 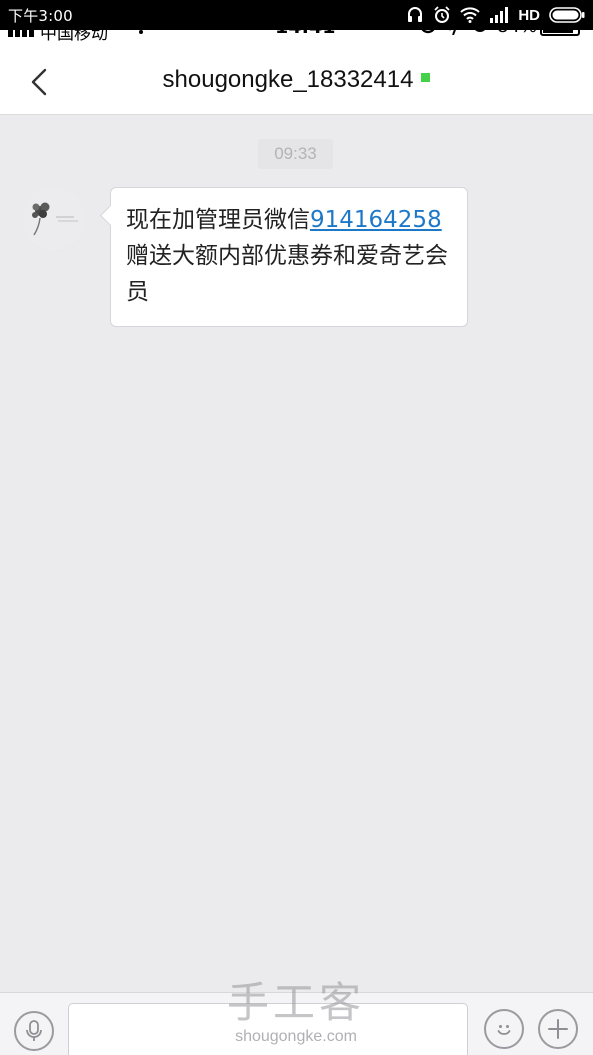 I want to click on voice-button, so click(x=34, y=1031).